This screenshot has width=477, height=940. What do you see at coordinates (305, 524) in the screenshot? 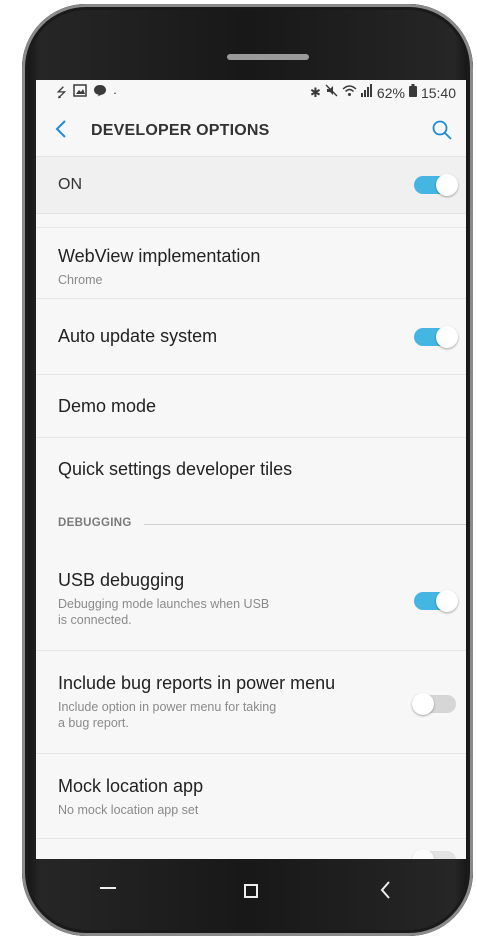
I see `section-divider` at bounding box center [305, 524].